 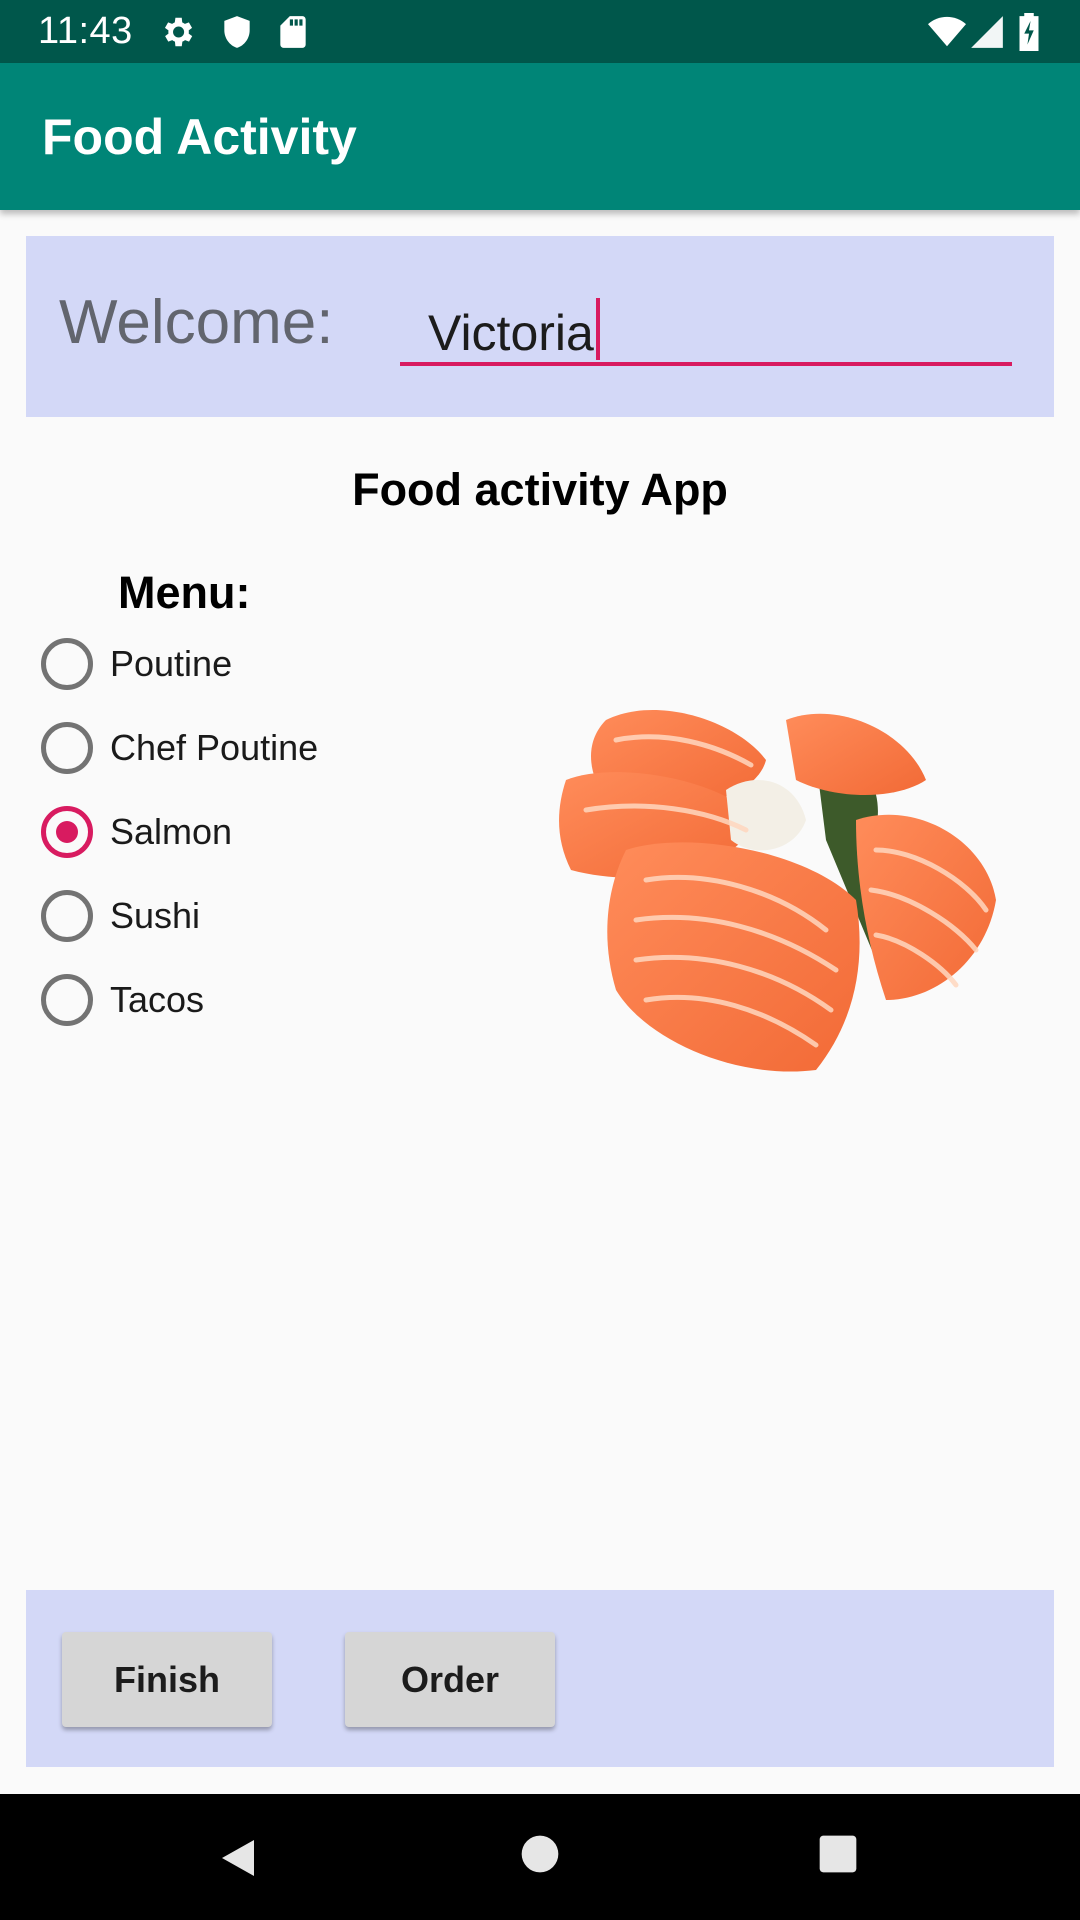 What do you see at coordinates (597, 329) in the screenshot?
I see `text-caret` at bounding box center [597, 329].